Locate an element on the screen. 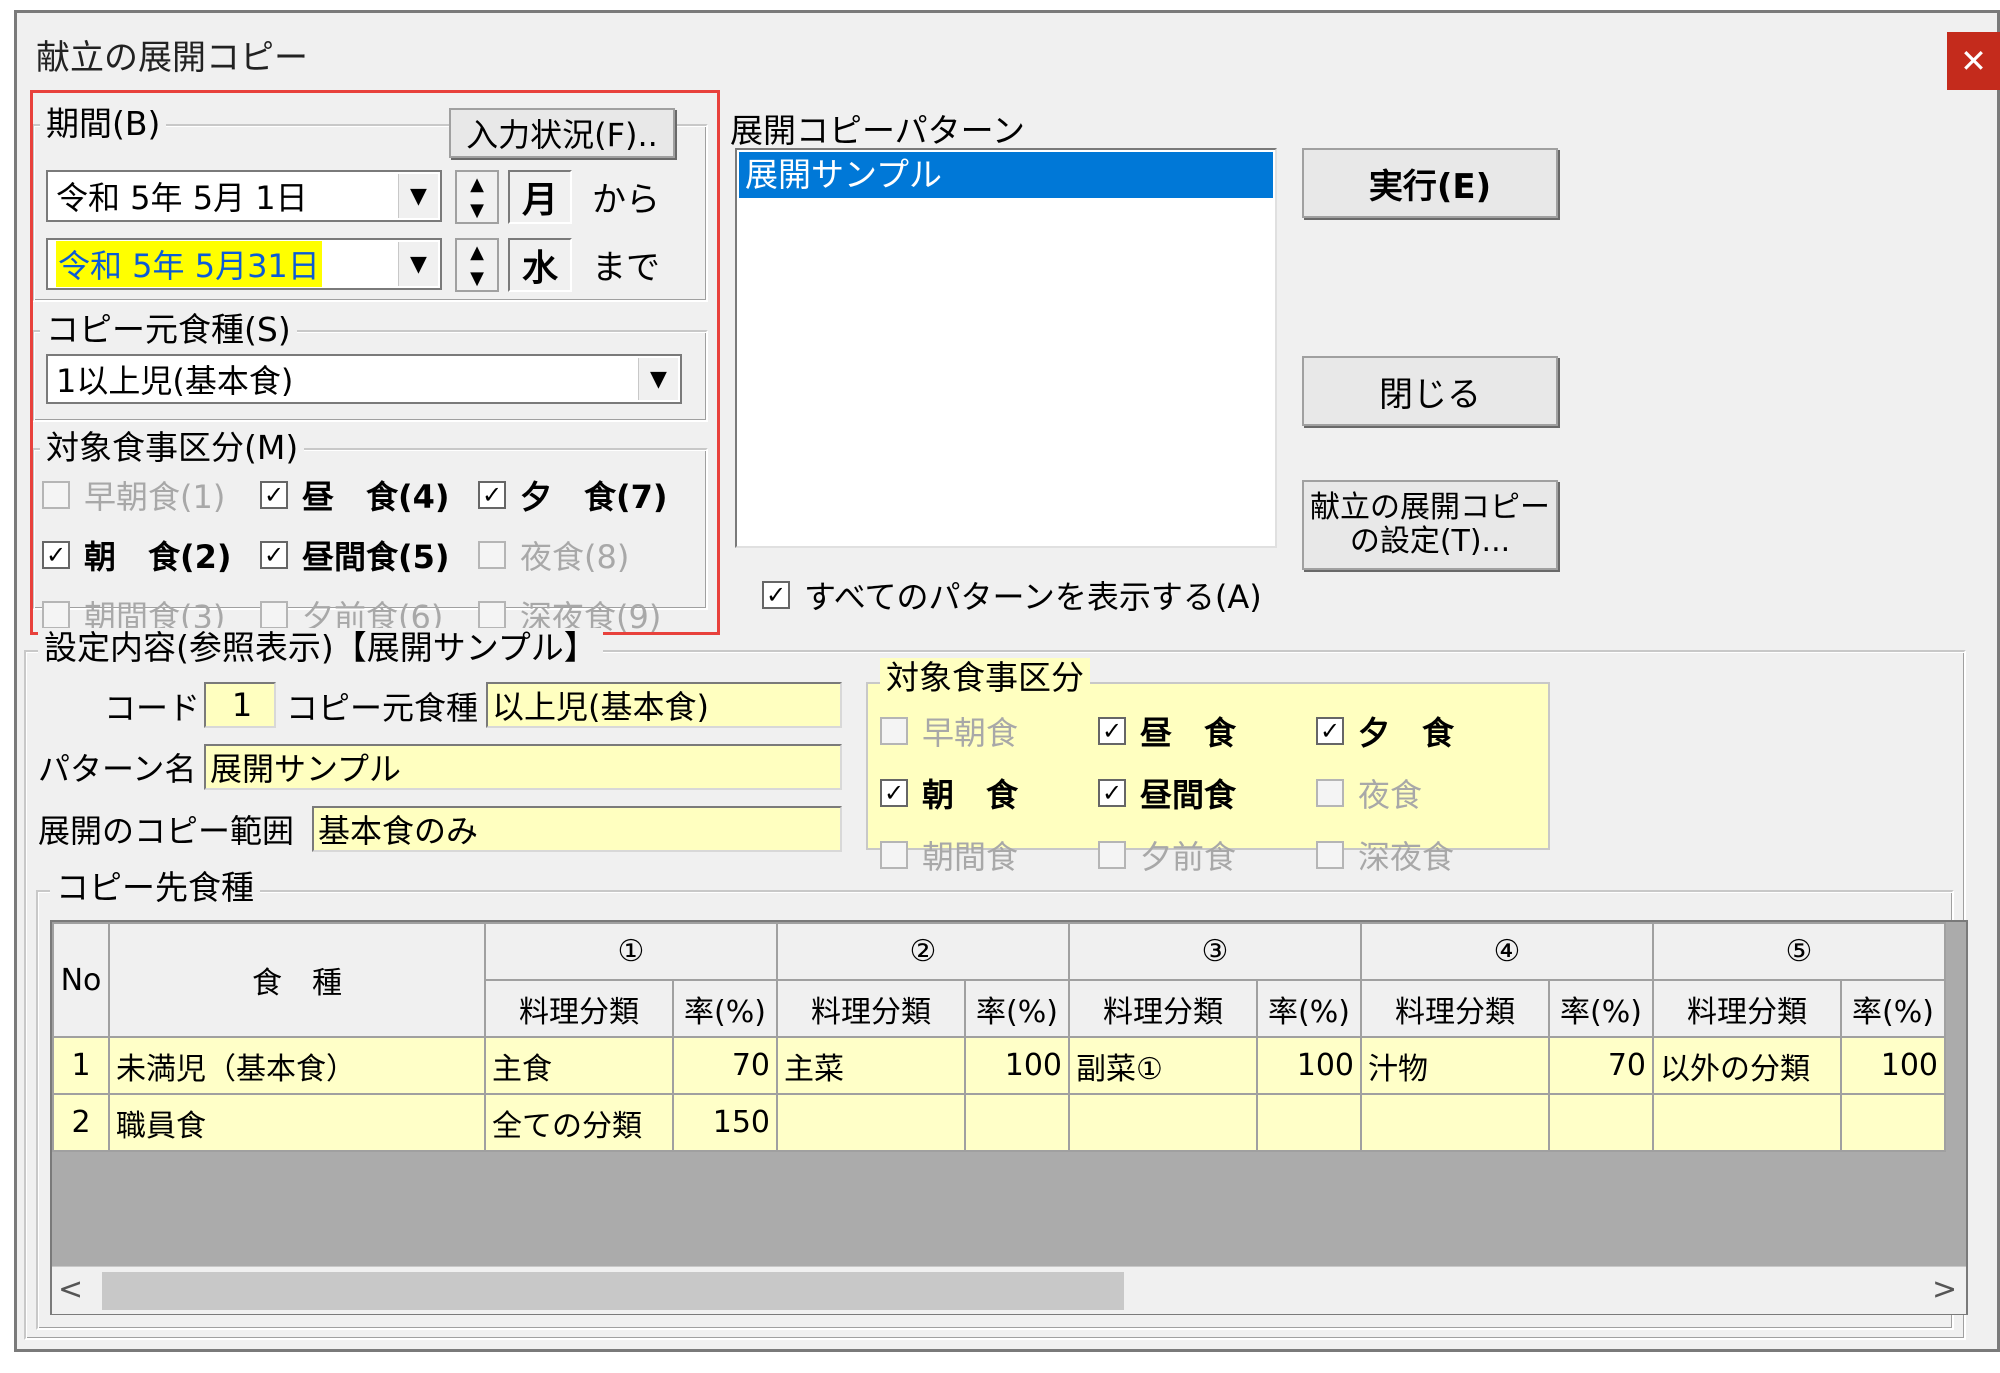  pattern-label: 展開コピーパターン is located at coordinates (878, 130).